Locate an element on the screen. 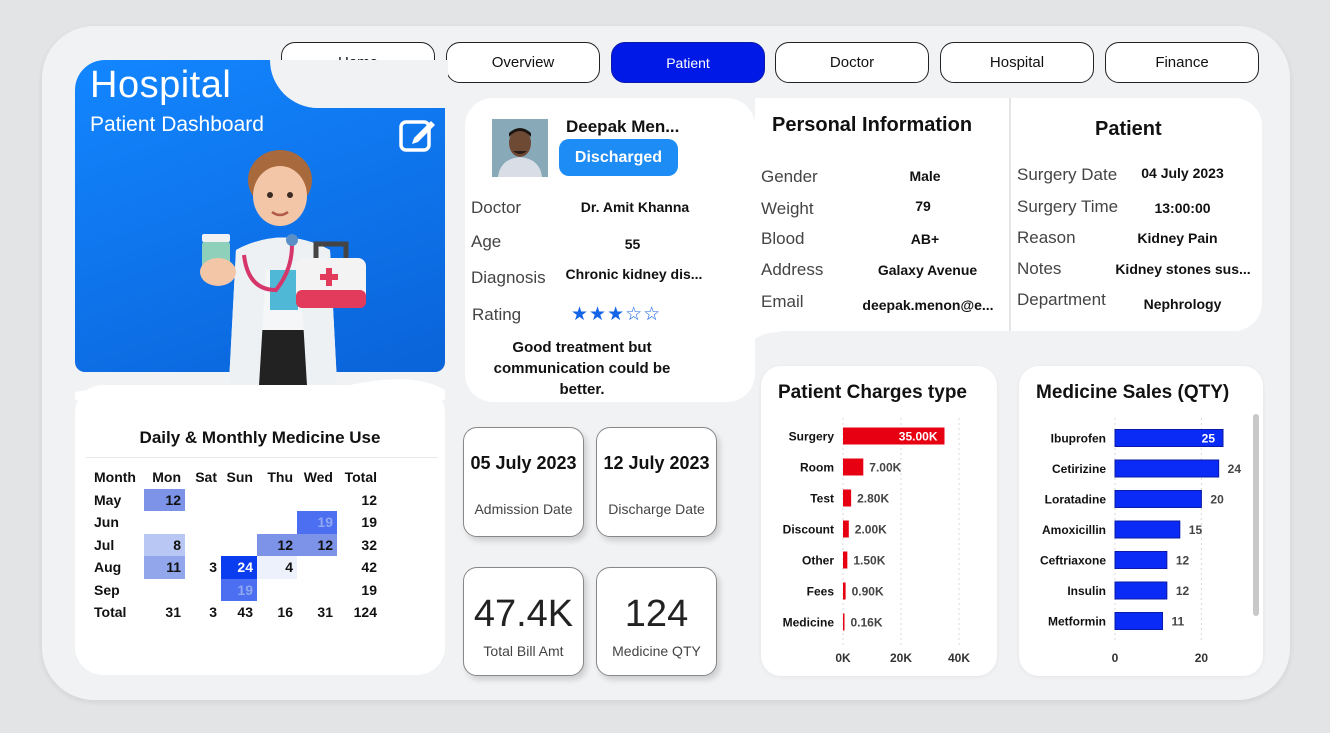  rating-label: Rating is located at coordinates (497, 314).